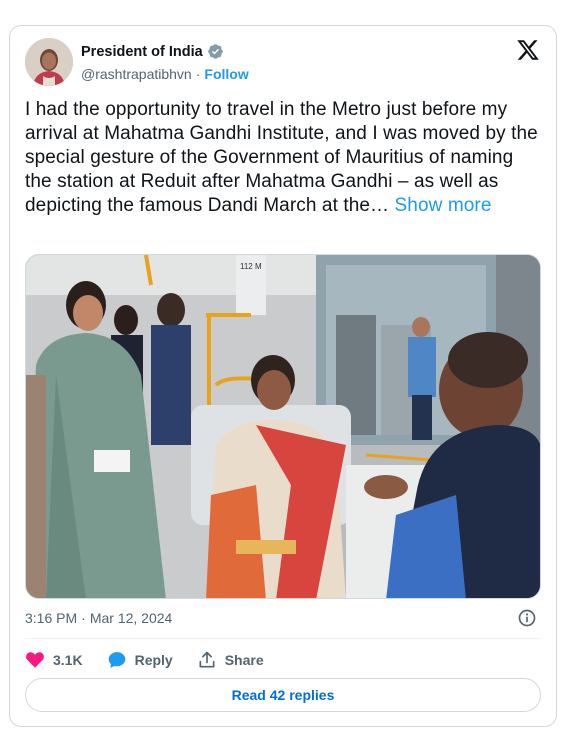 Image resolution: width=571 pixels, height=741 pixels. I want to click on author-avatar, so click(49, 62).